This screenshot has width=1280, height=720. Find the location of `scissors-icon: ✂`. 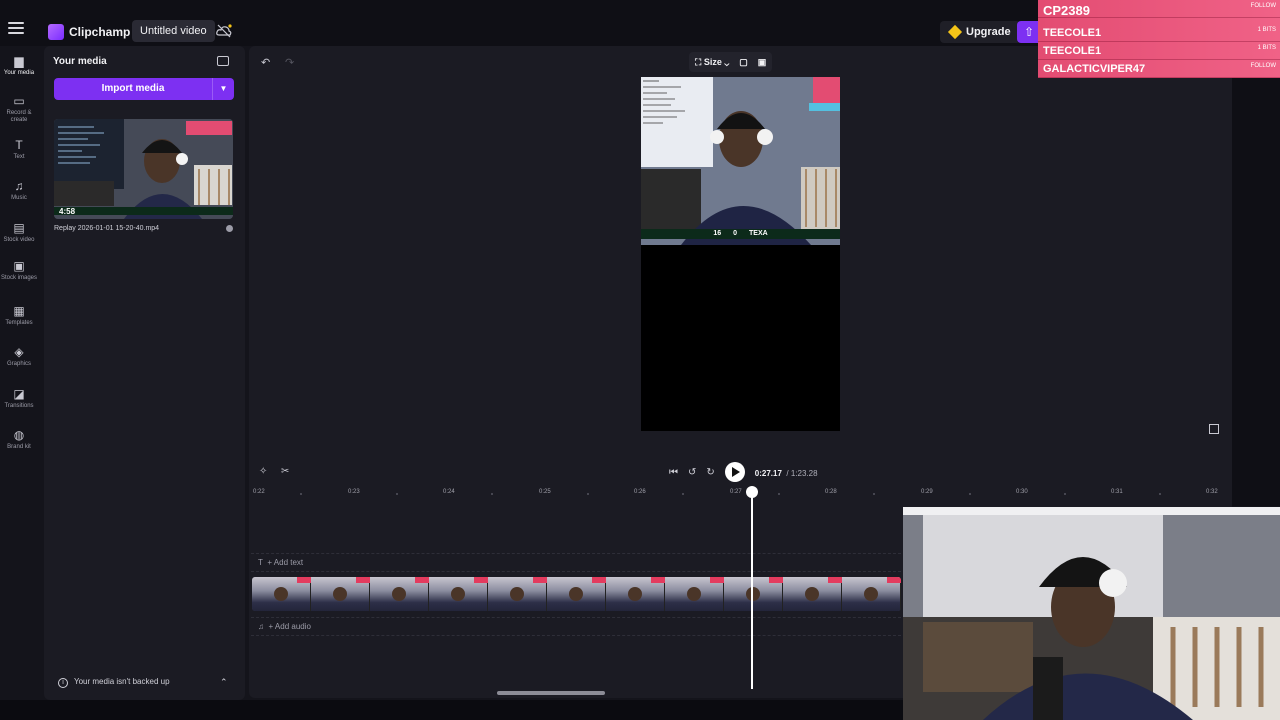

scissors-icon: ✂ is located at coordinates (285, 471).